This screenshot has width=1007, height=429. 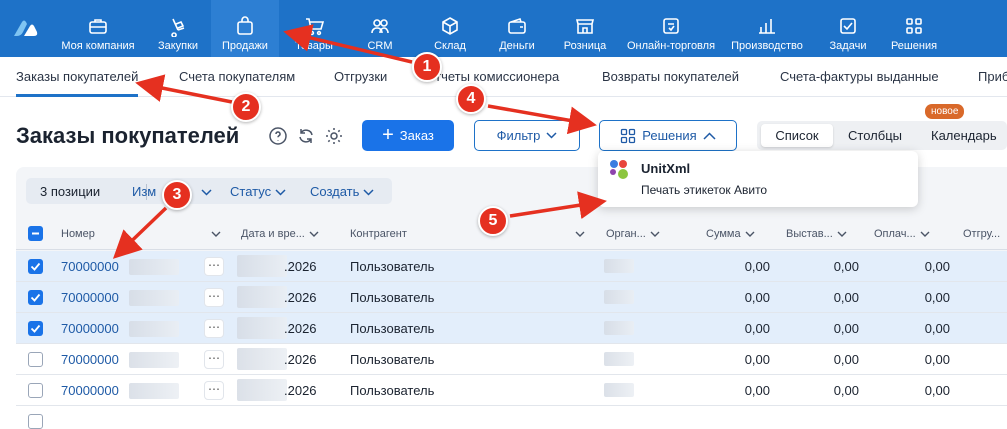 What do you see at coordinates (408, 135) in the screenshot?
I see `add-order-button: + Заказ` at bounding box center [408, 135].